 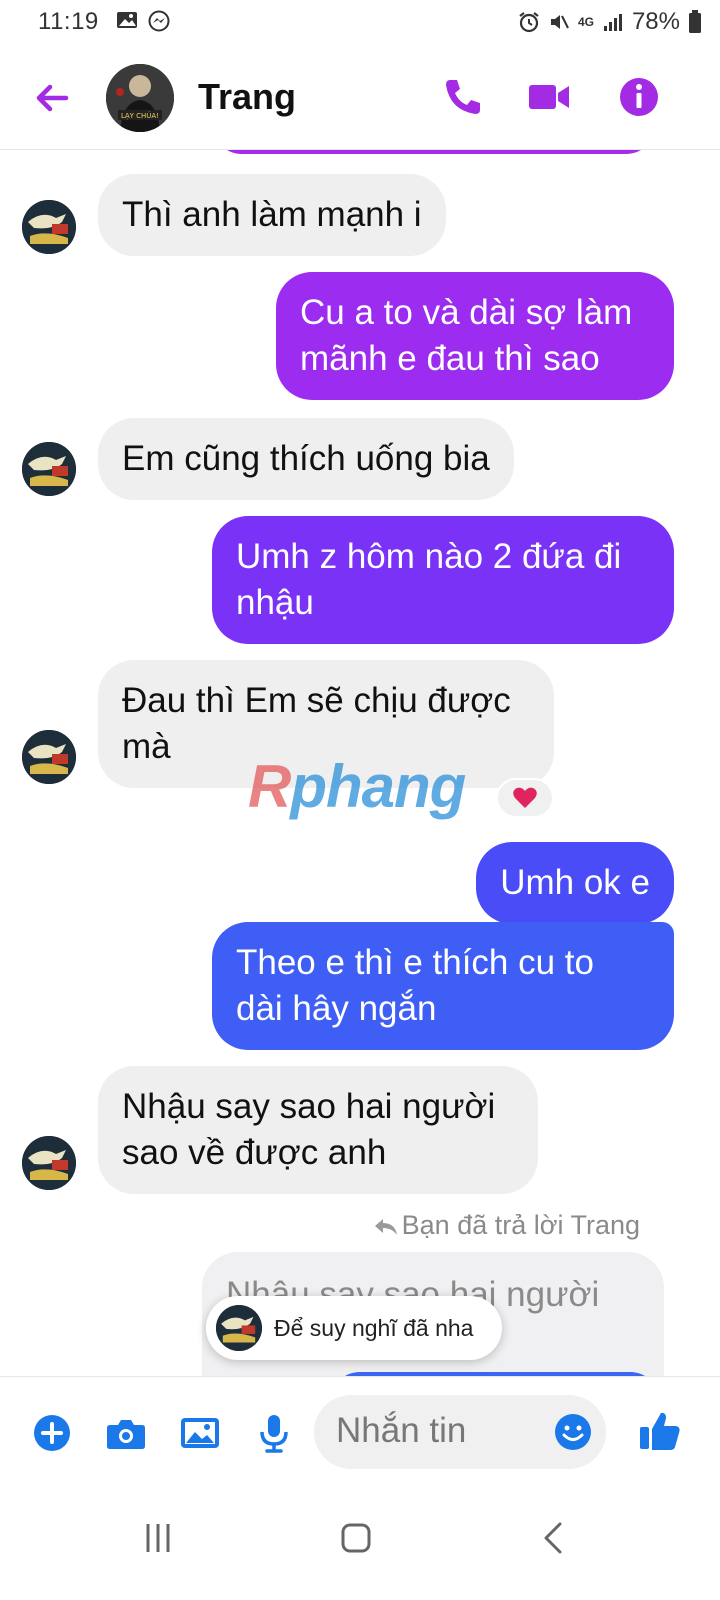 What do you see at coordinates (559, 22) in the screenshot?
I see `mute-icon` at bounding box center [559, 22].